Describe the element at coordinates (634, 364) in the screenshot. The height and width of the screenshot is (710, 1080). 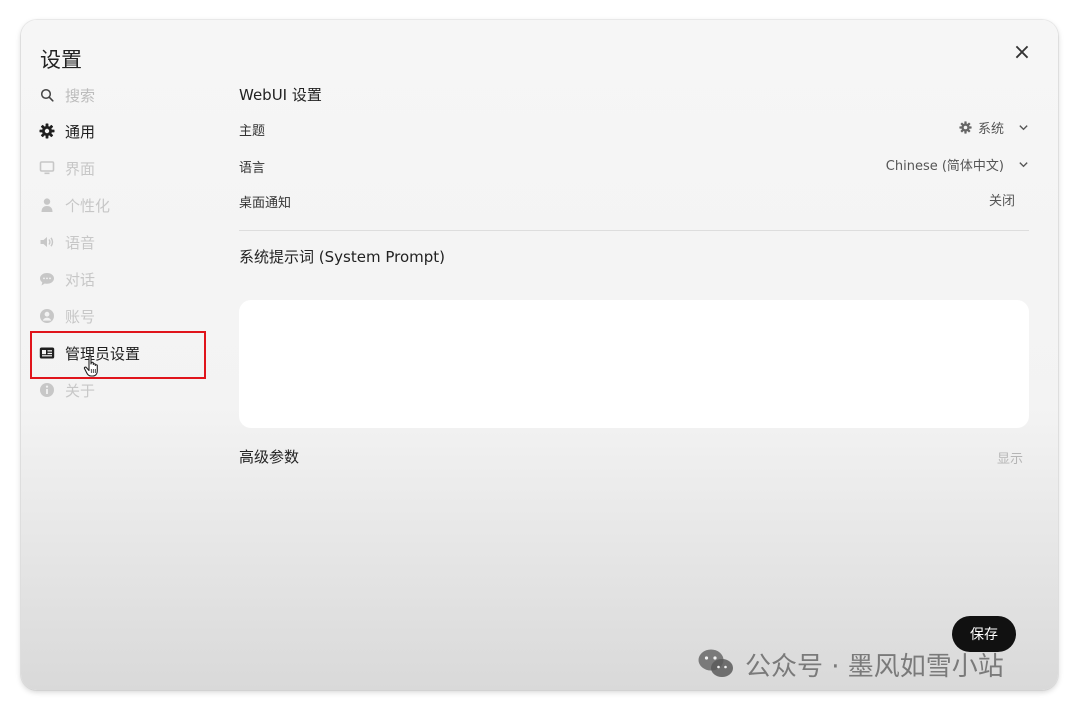
I see `system-prompt-input` at that location.